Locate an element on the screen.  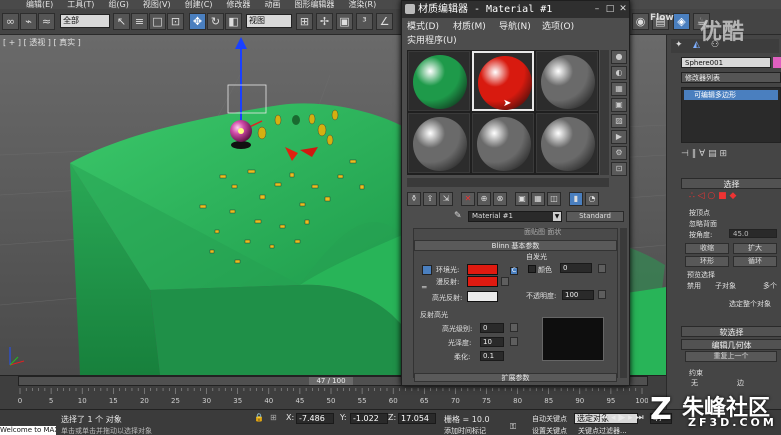
material-editor-icon: ◉ is located at coordinates (640, 21).